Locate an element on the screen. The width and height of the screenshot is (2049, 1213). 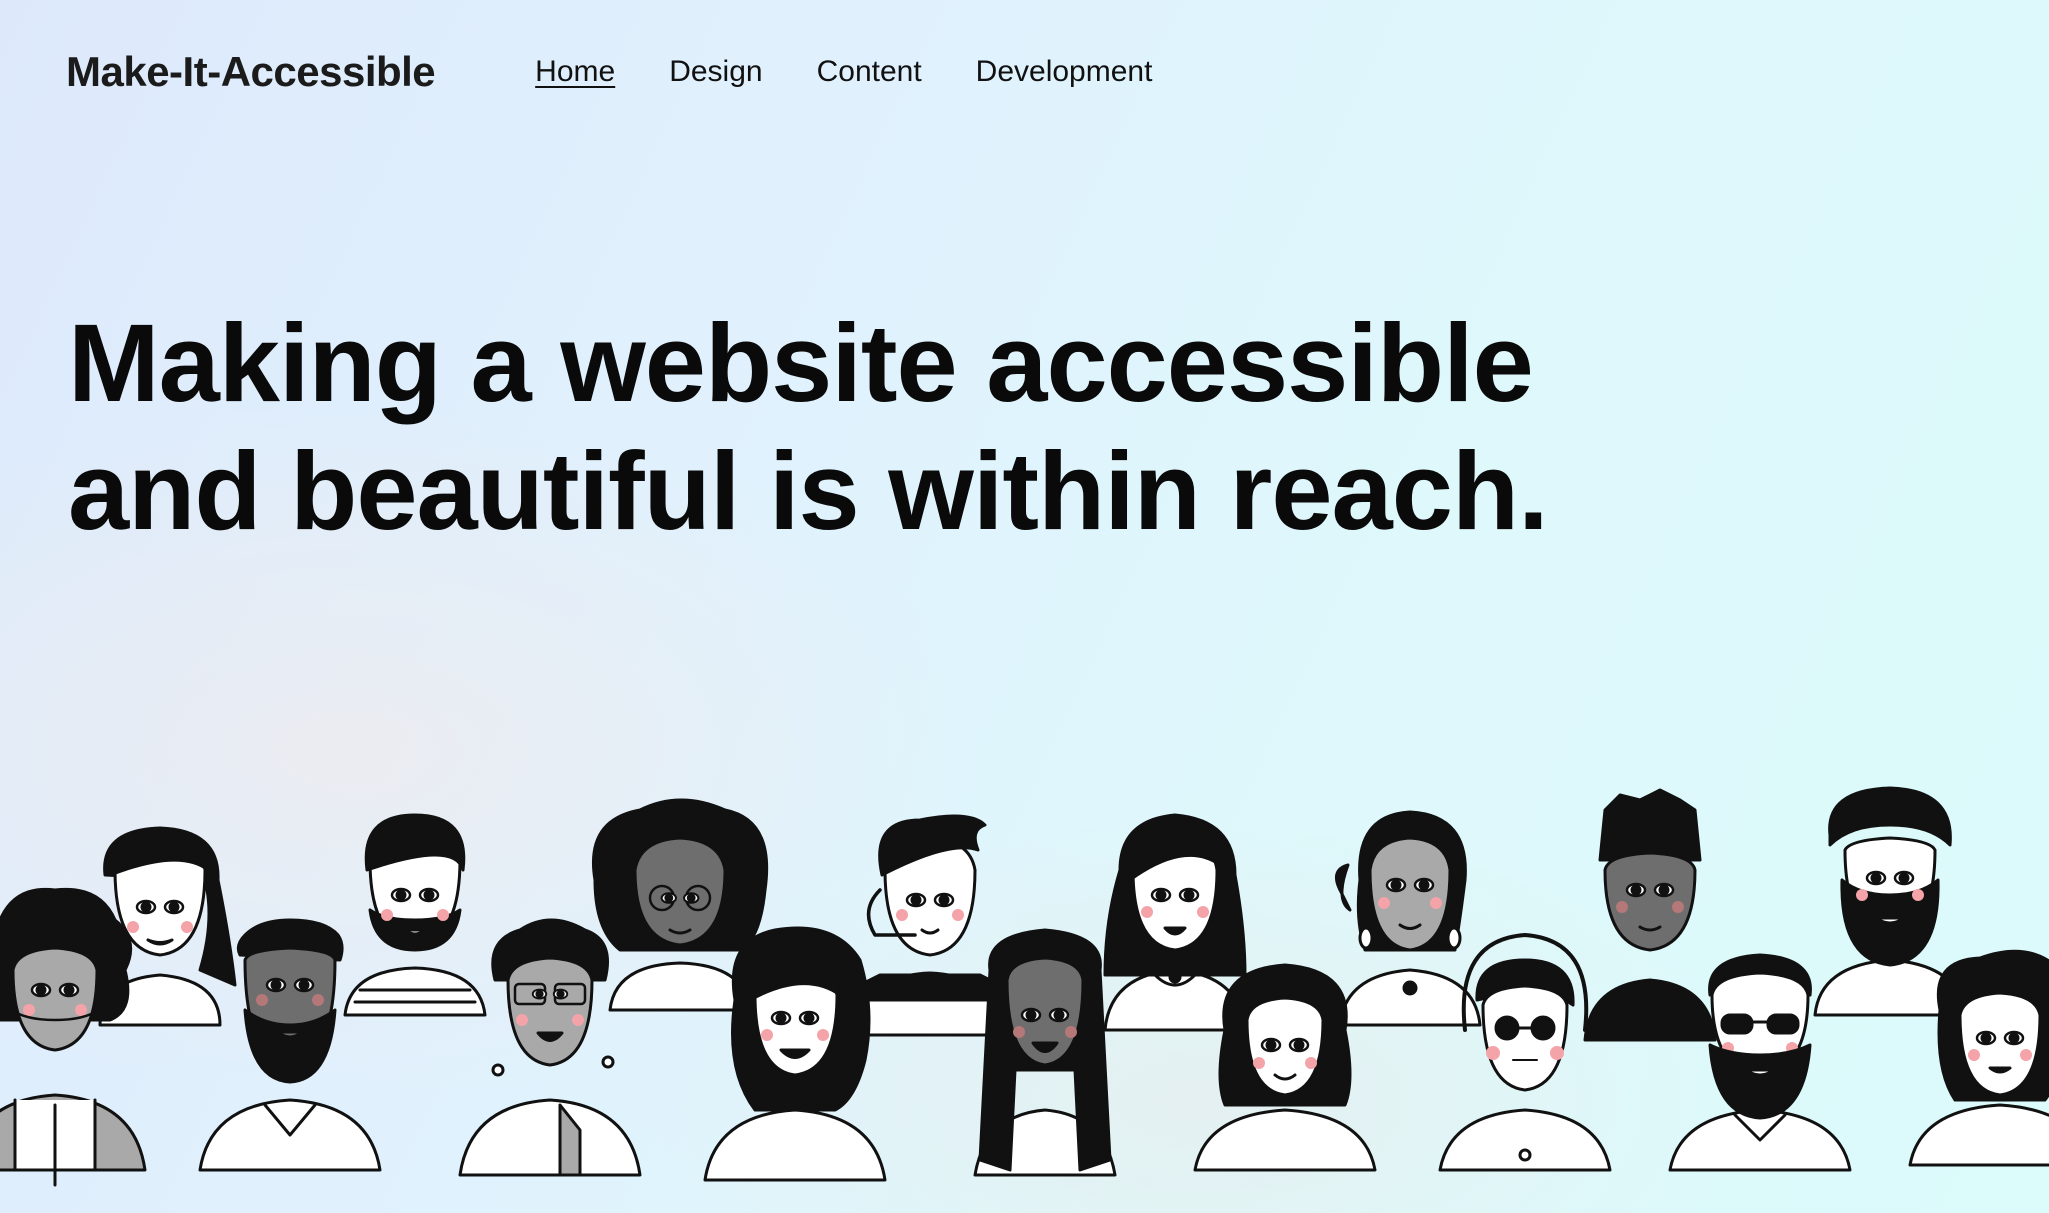
nav-item-design: Design is located at coordinates (715, 72).